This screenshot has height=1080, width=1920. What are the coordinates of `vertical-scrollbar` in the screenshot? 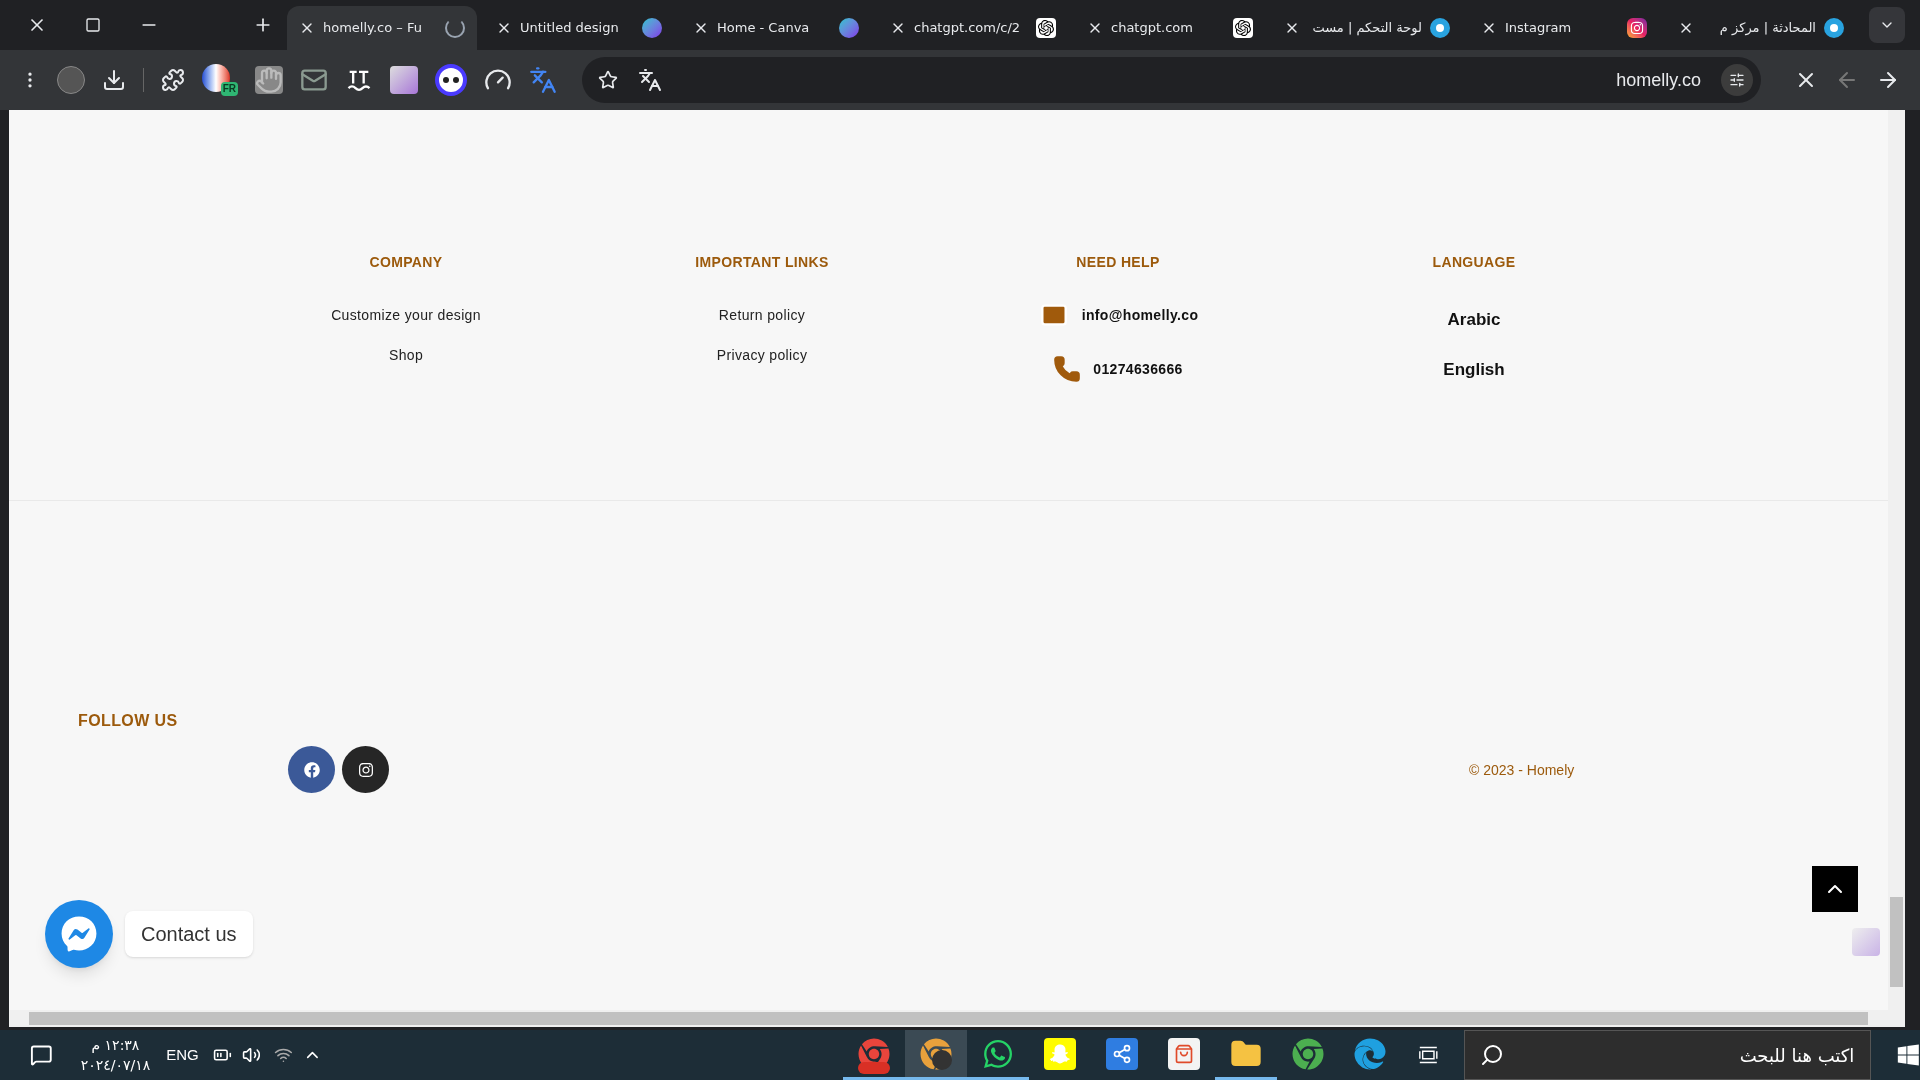 It's located at (1896, 568).